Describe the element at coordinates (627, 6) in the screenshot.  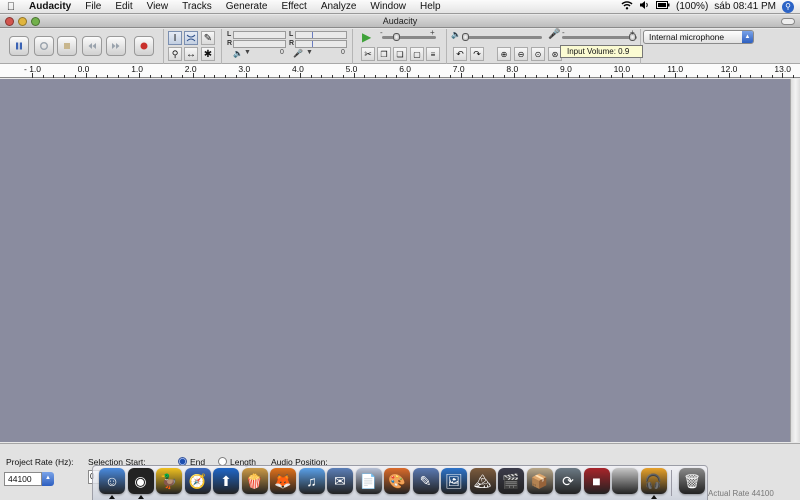
I see `wifi-icon` at that location.